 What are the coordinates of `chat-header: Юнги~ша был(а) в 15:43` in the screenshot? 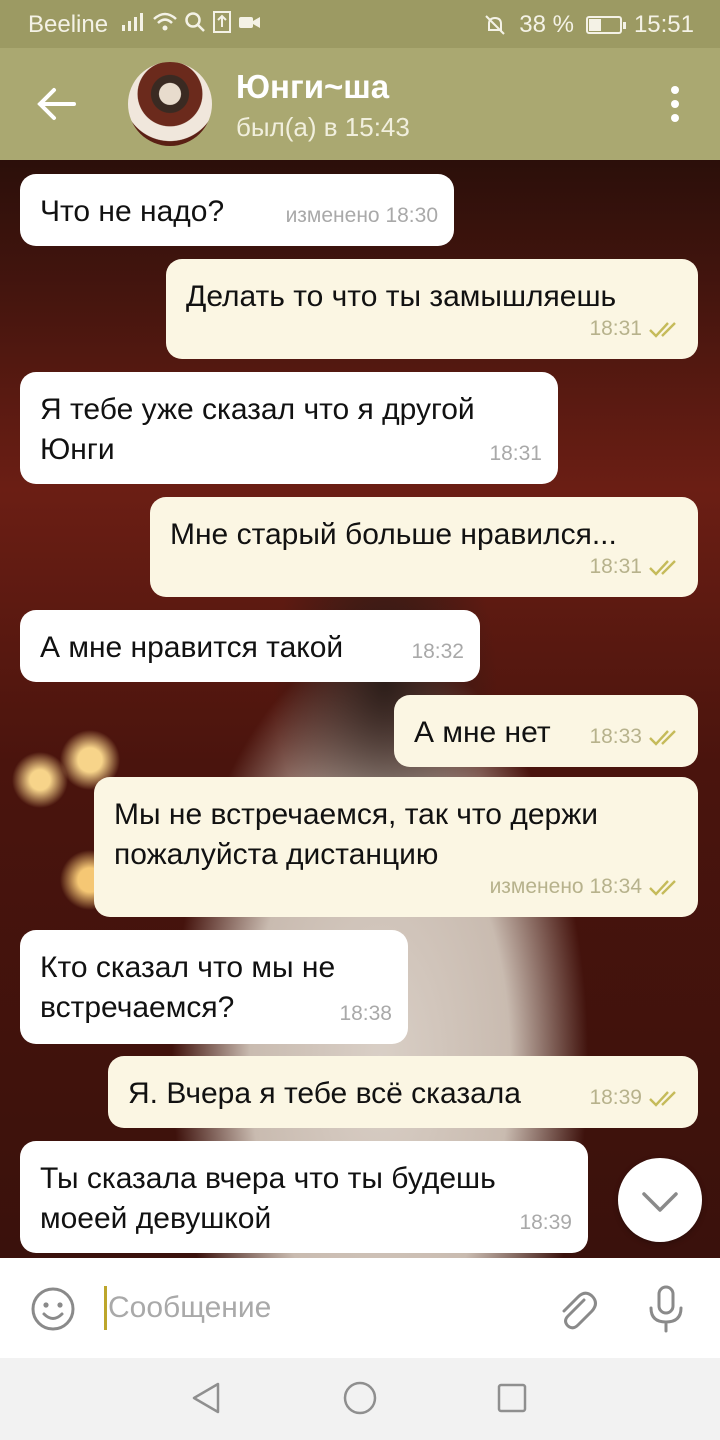 It's located at (360, 104).